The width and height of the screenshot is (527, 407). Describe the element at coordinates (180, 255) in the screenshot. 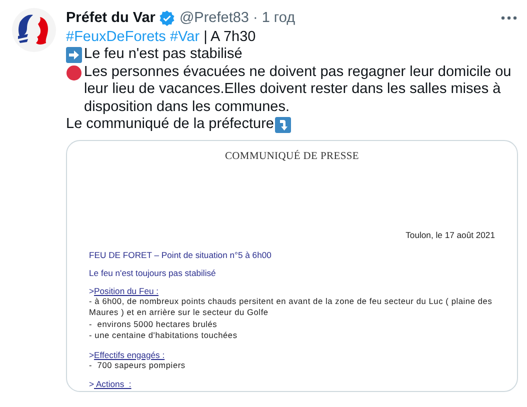

I see `document-heading: FEU DE FORET – Point de situation n°5 à 6h00` at that location.